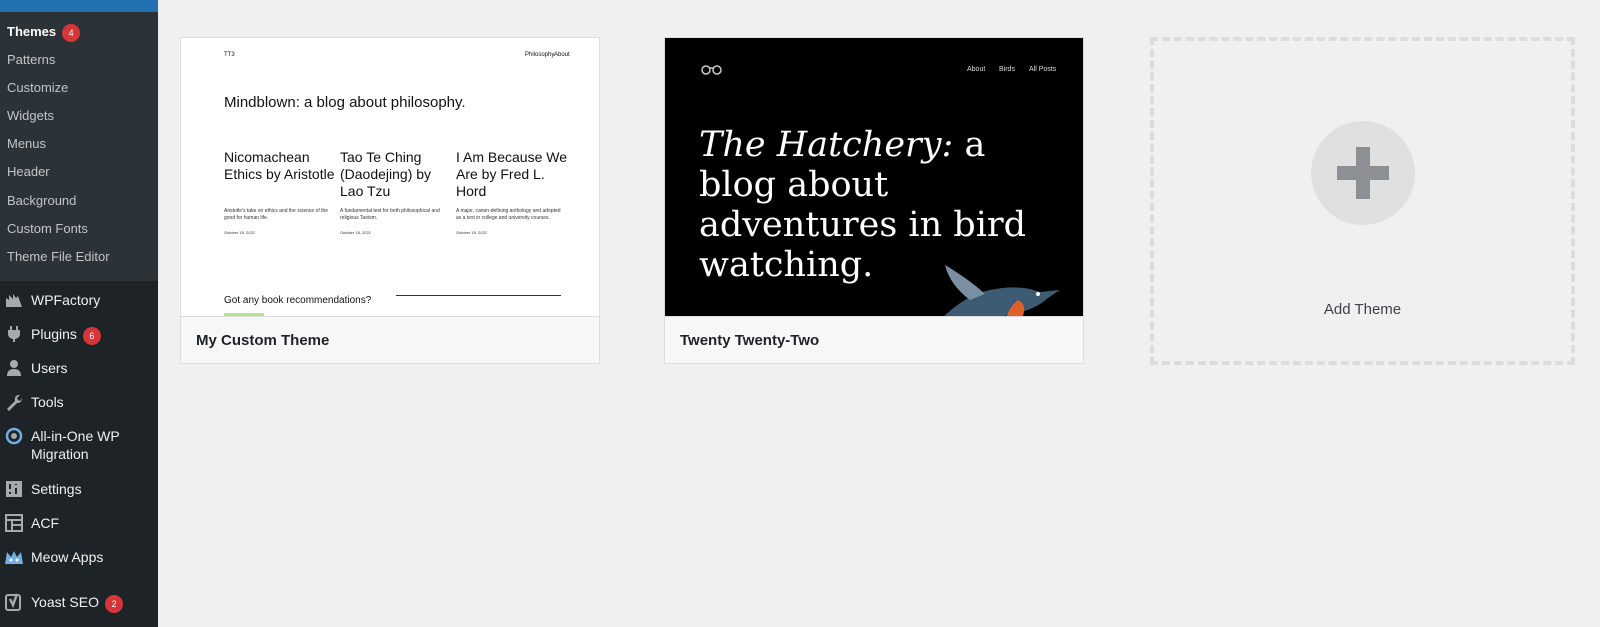  Describe the element at coordinates (874, 339) in the screenshot. I see `theme-card-footer: Twenty Twenty-Two` at that location.